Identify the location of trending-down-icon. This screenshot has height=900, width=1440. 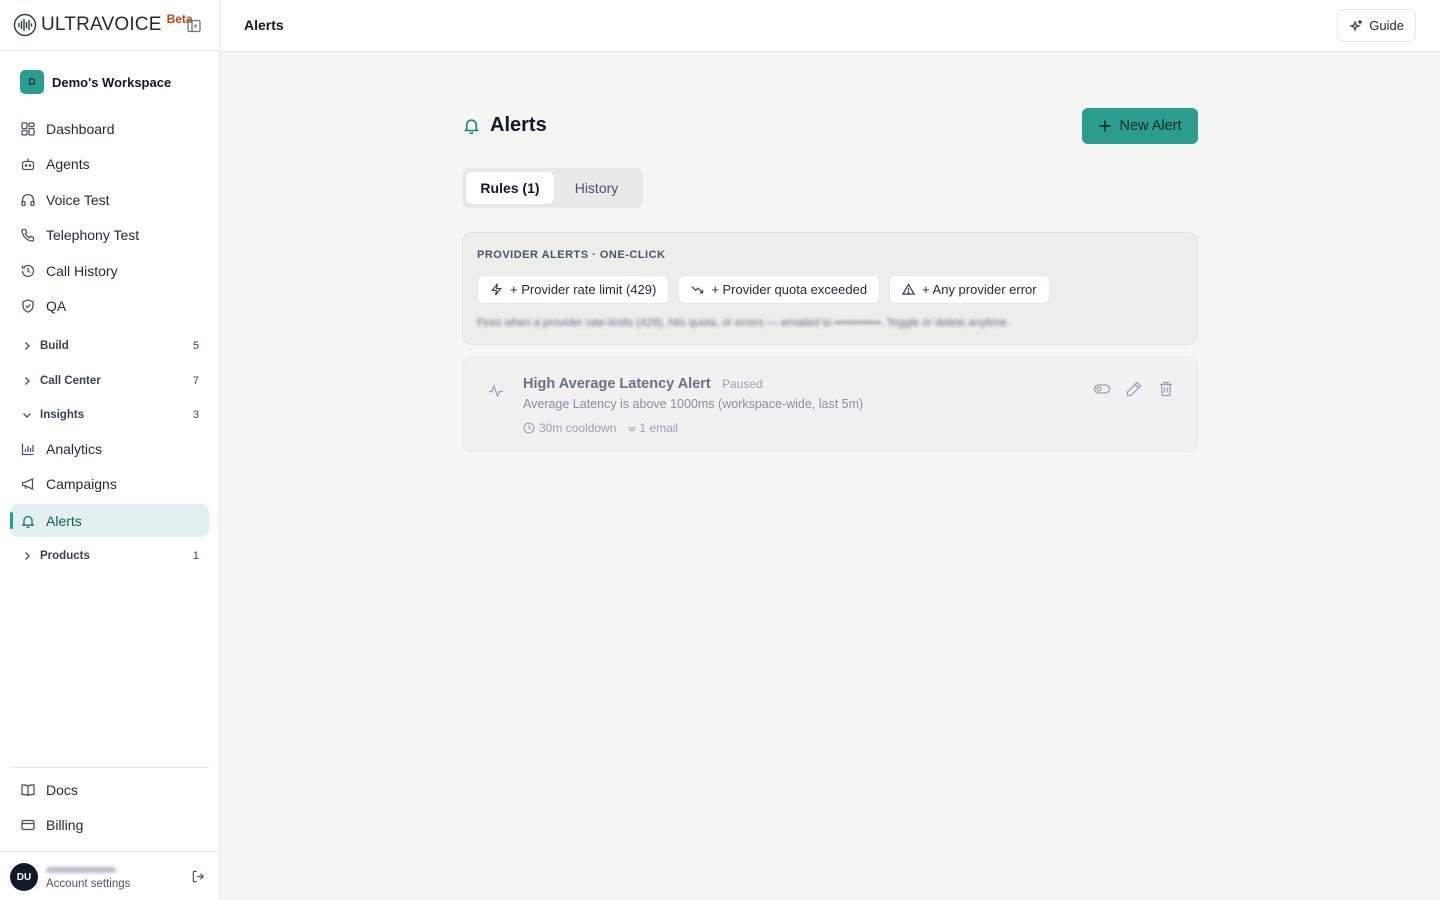
(697, 289).